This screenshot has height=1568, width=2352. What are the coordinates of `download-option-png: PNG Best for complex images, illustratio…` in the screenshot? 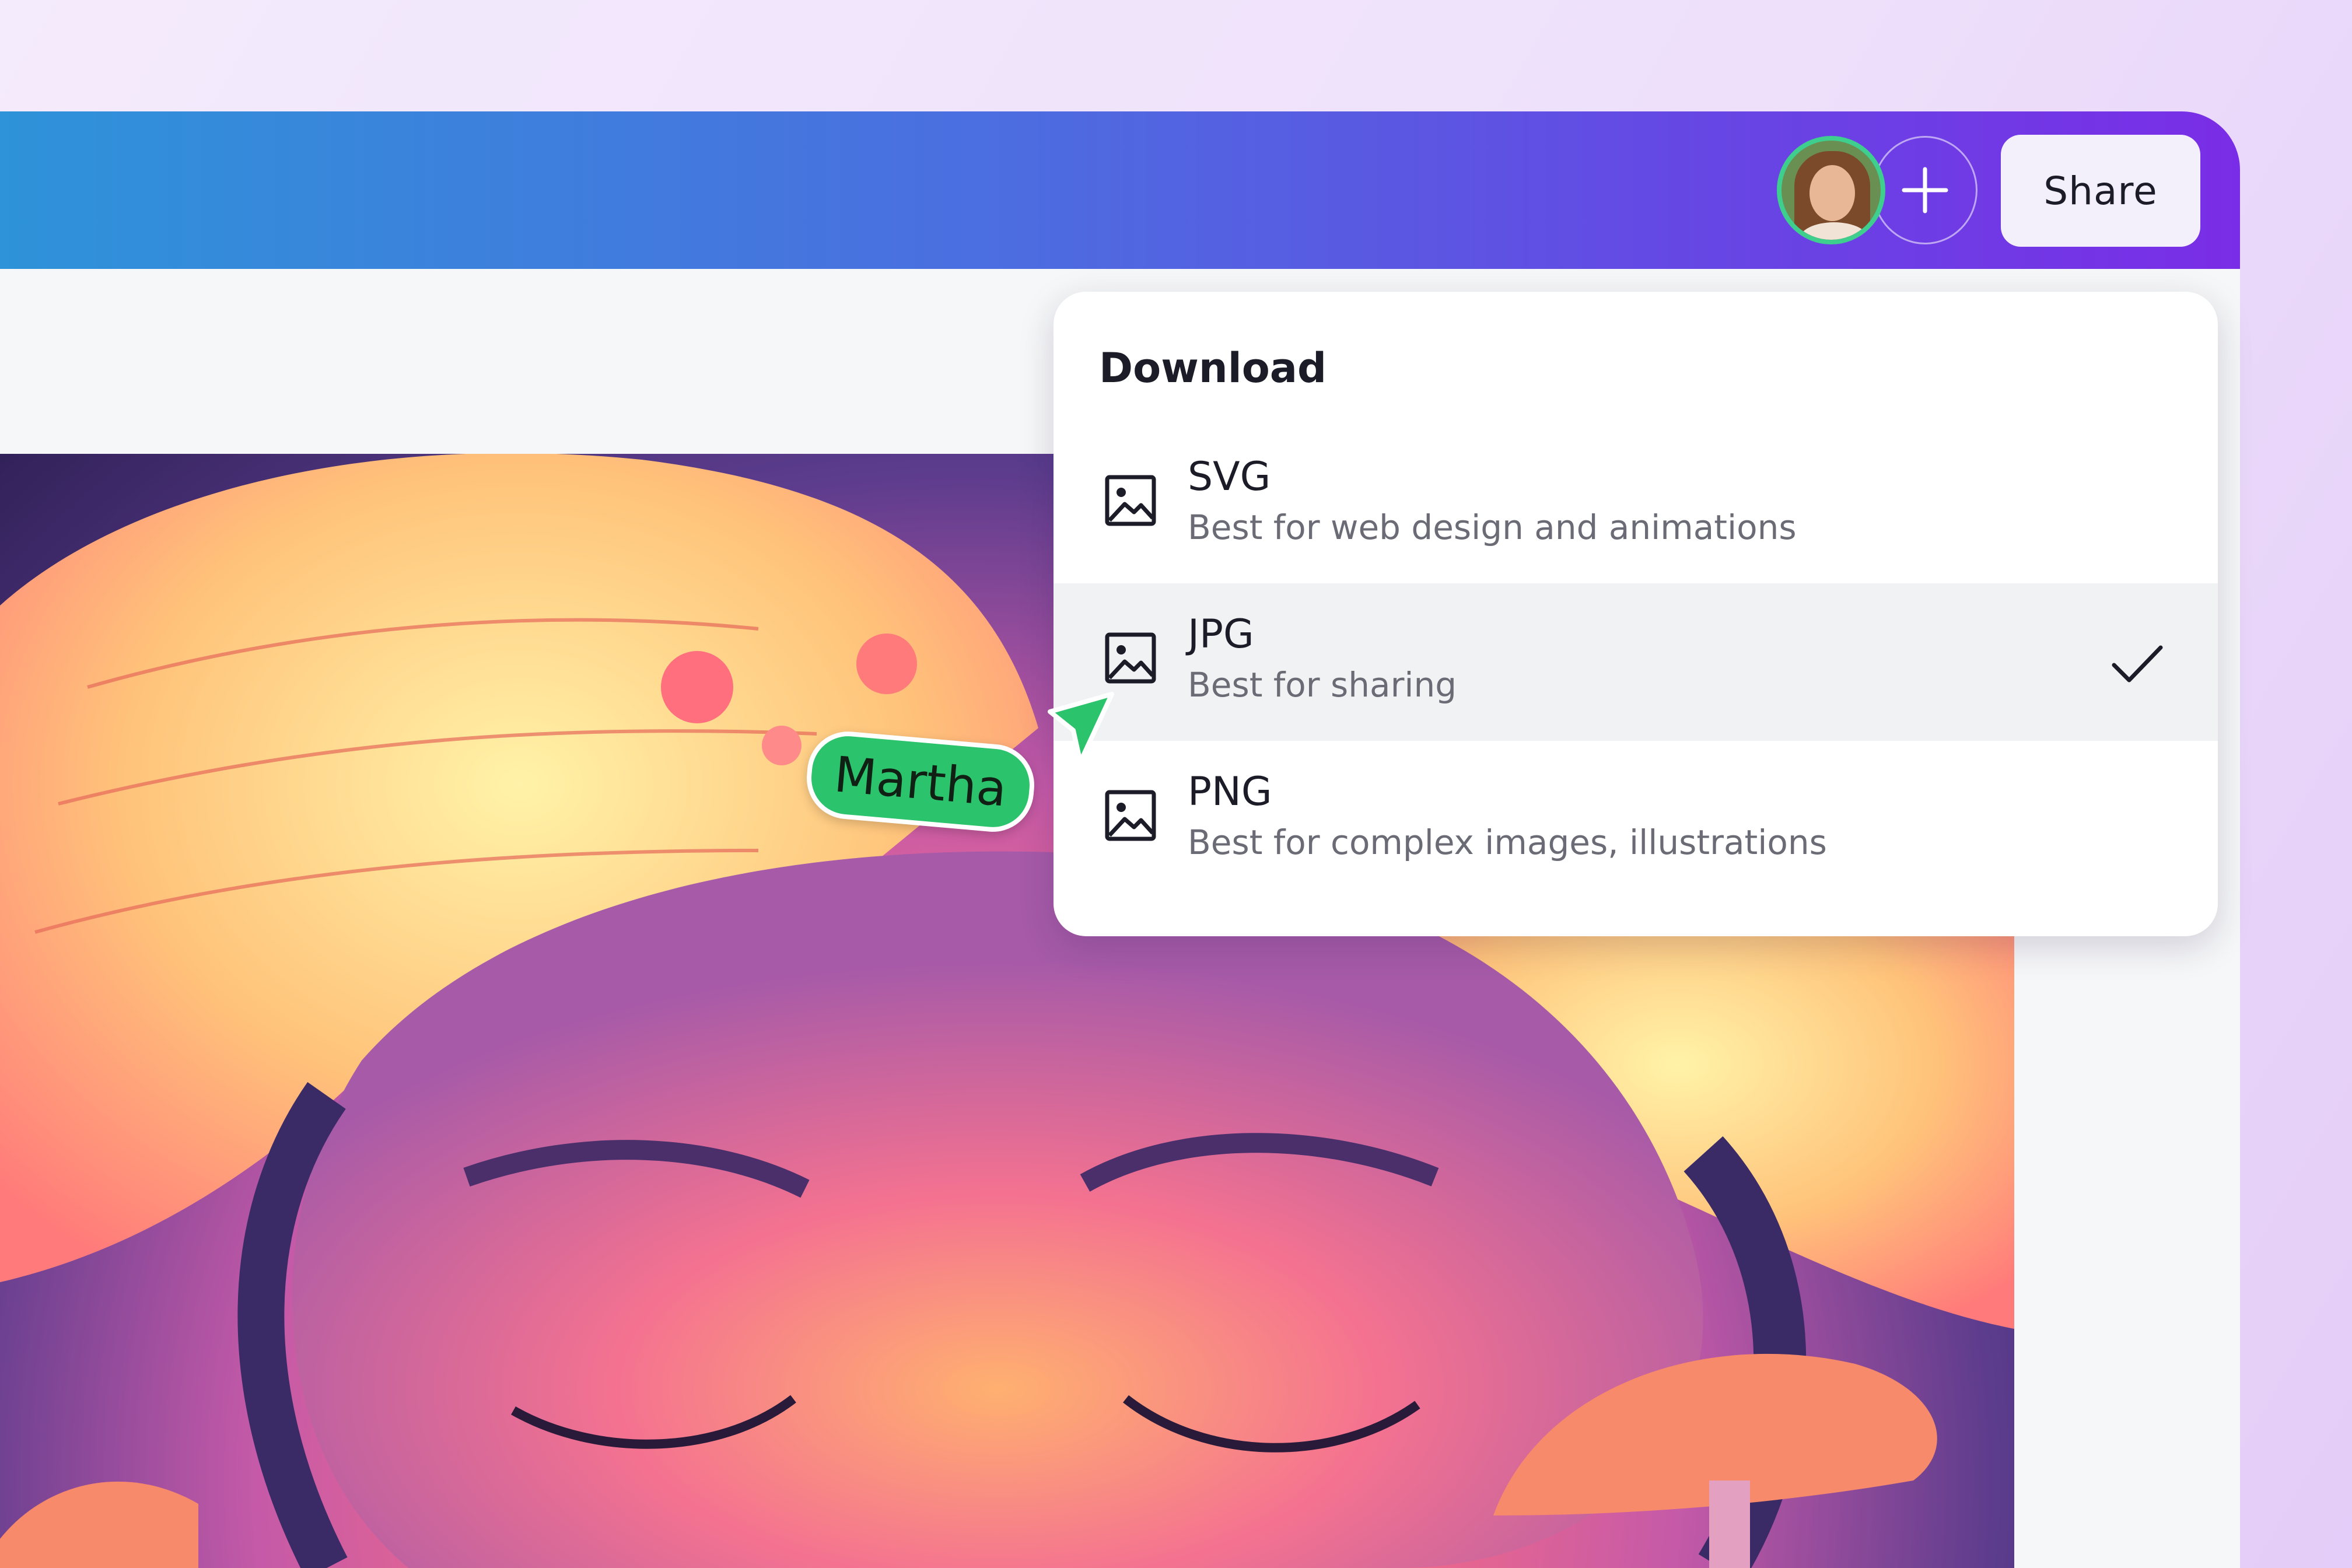 It's located at (1636, 820).